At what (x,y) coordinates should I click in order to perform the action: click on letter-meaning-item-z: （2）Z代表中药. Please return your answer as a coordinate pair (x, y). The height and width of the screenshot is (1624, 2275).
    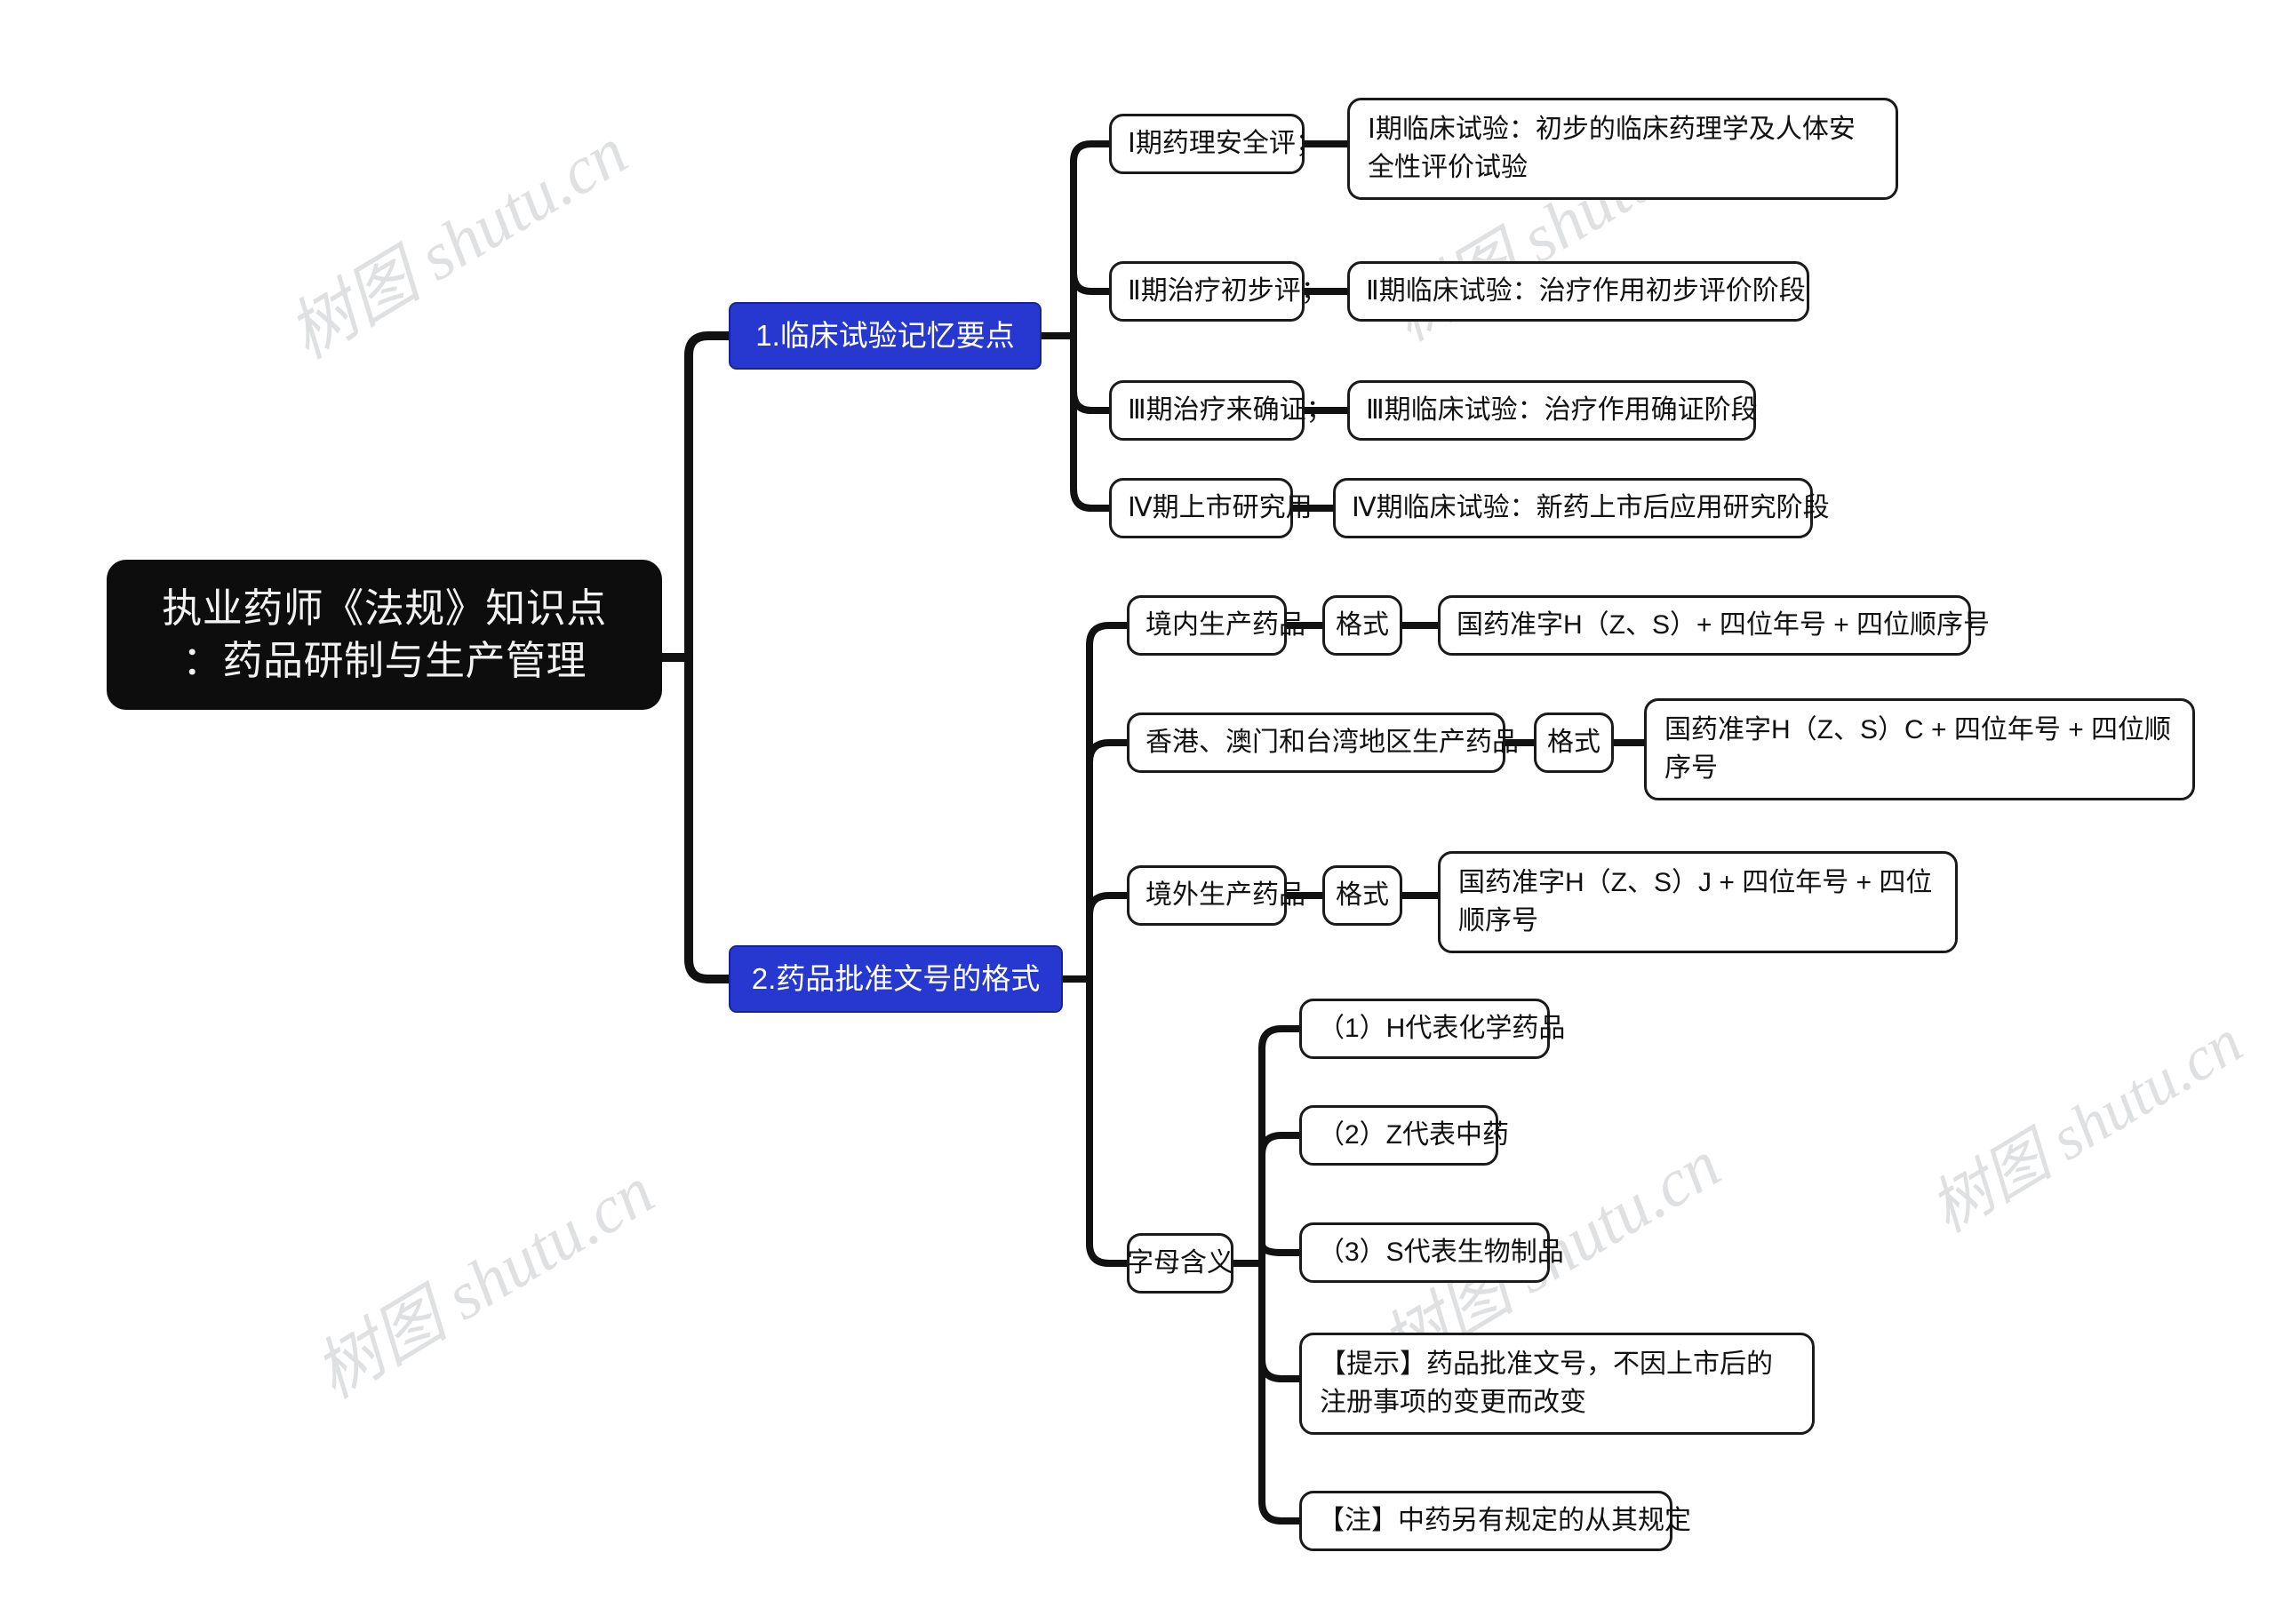
    Looking at the image, I should click on (1404, 1136).